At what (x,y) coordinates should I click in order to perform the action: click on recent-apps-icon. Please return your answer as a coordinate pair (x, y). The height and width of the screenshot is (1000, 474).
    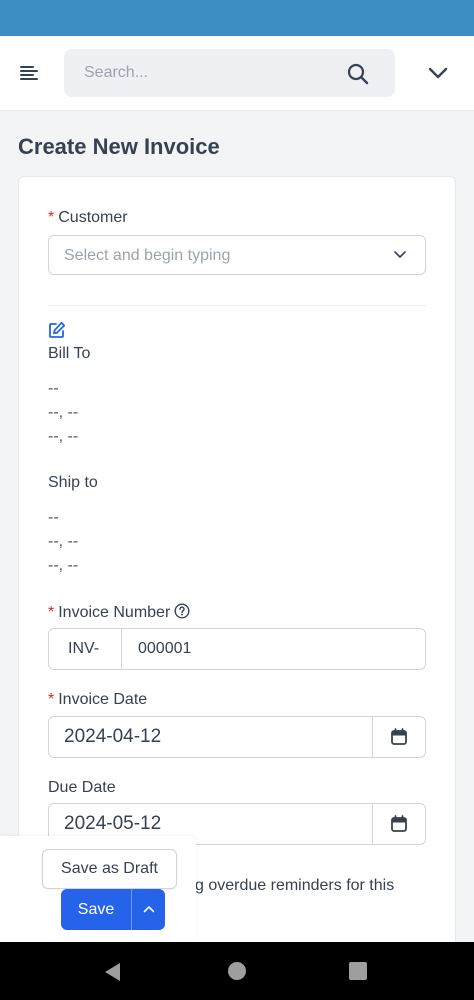
    Looking at the image, I should click on (358, 971).